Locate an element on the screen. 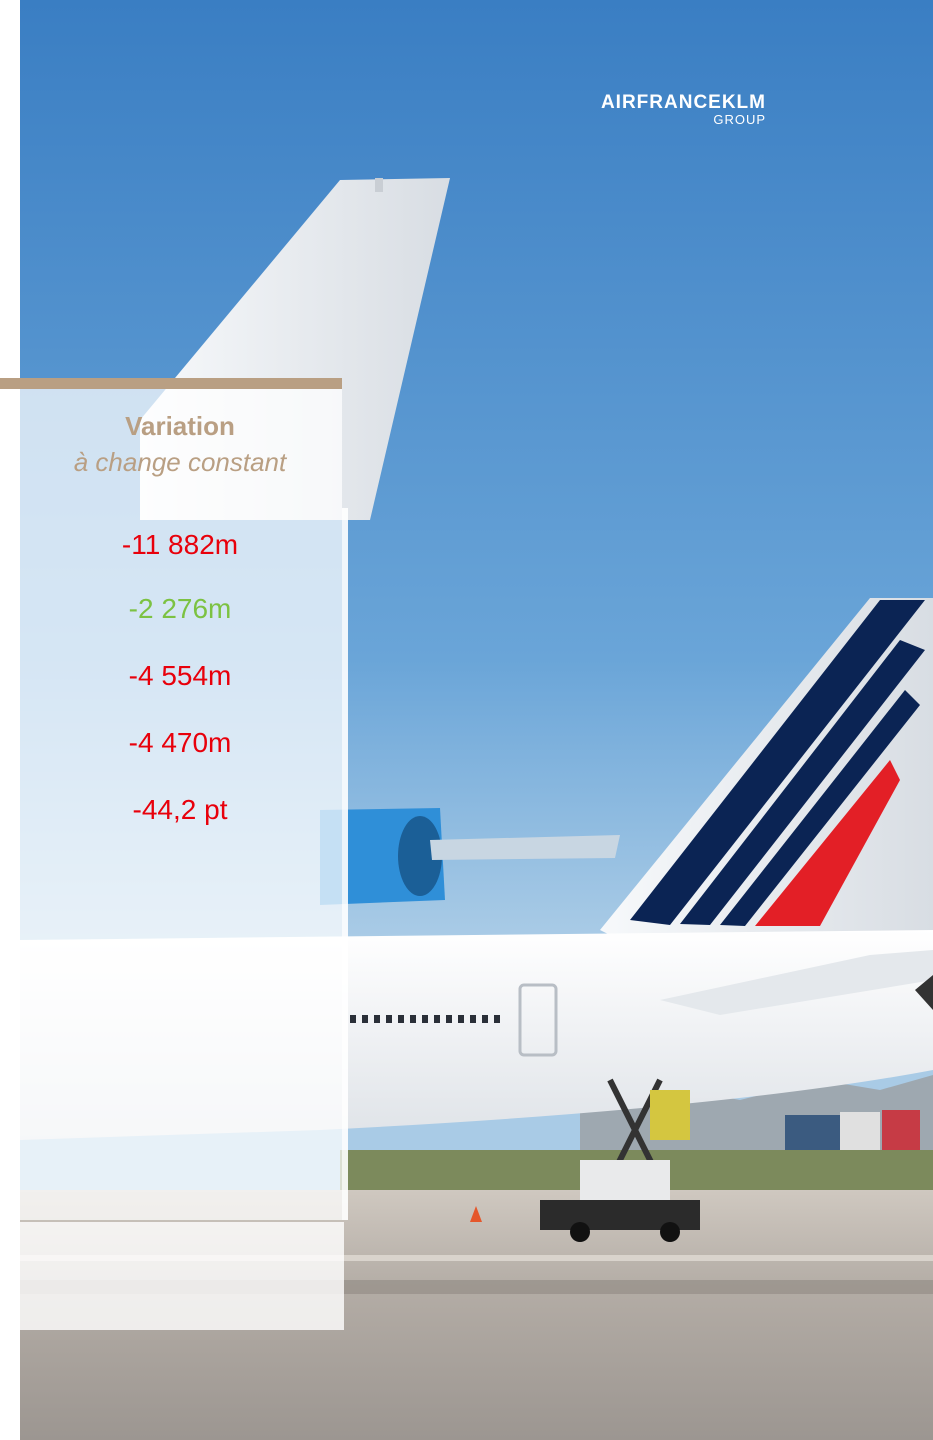  variation-subtitle: à change constant is located at coordinates (180, 462).